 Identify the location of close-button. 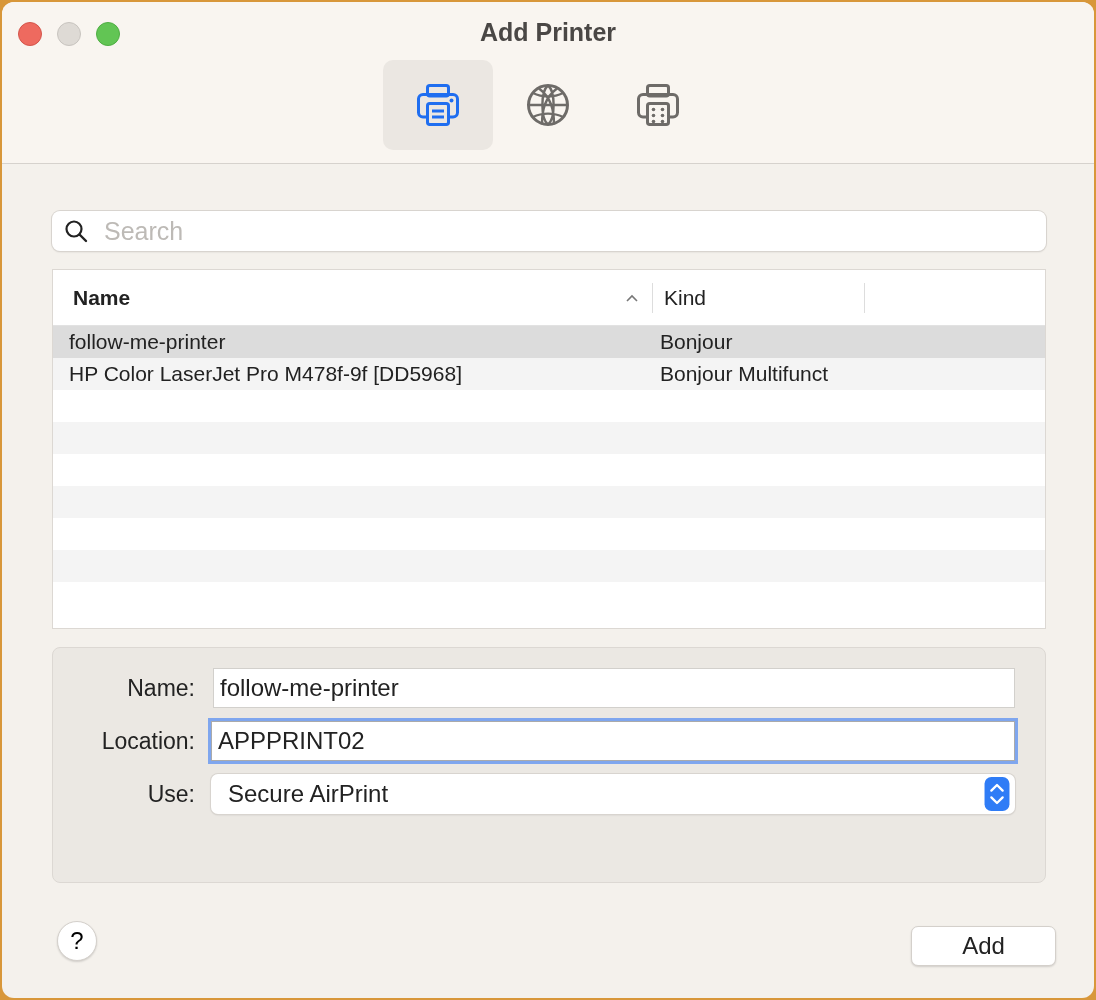
(30, 34).